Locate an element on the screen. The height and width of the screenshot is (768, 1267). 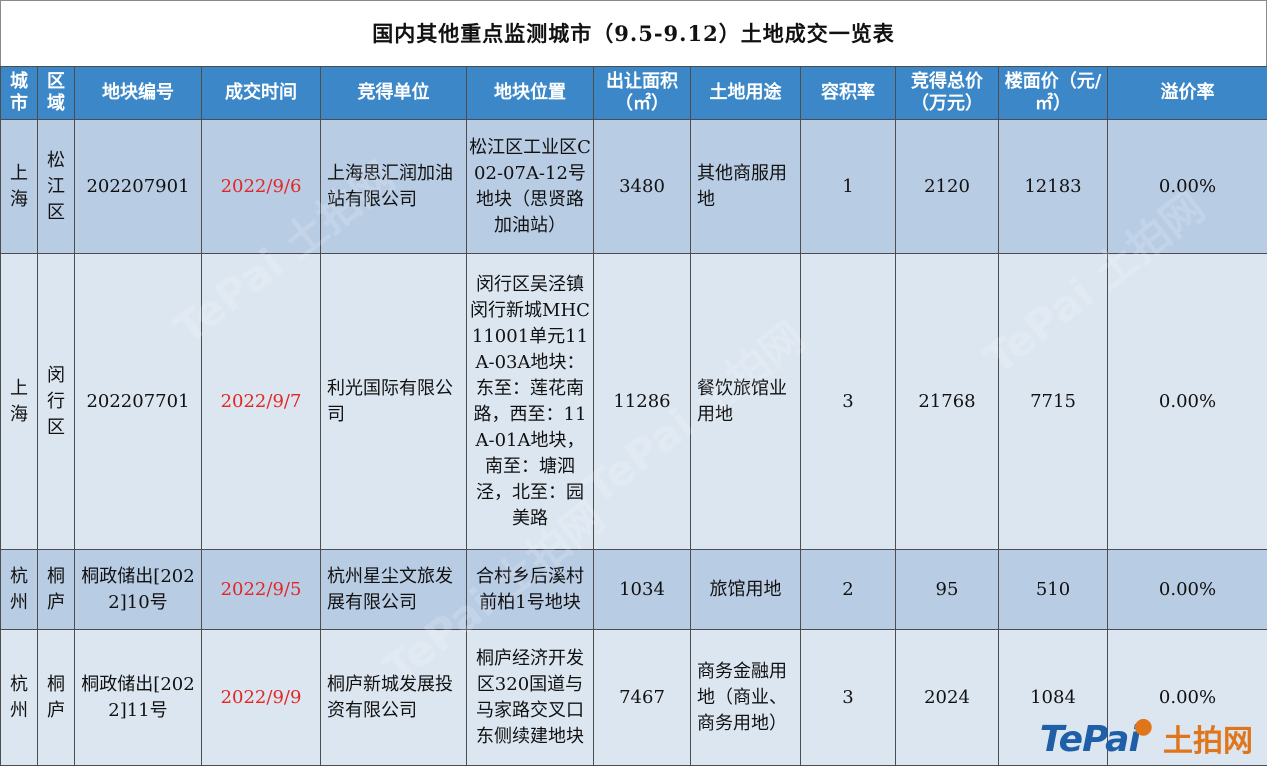
cell-far: 2 is located at coordinates (848, 589).